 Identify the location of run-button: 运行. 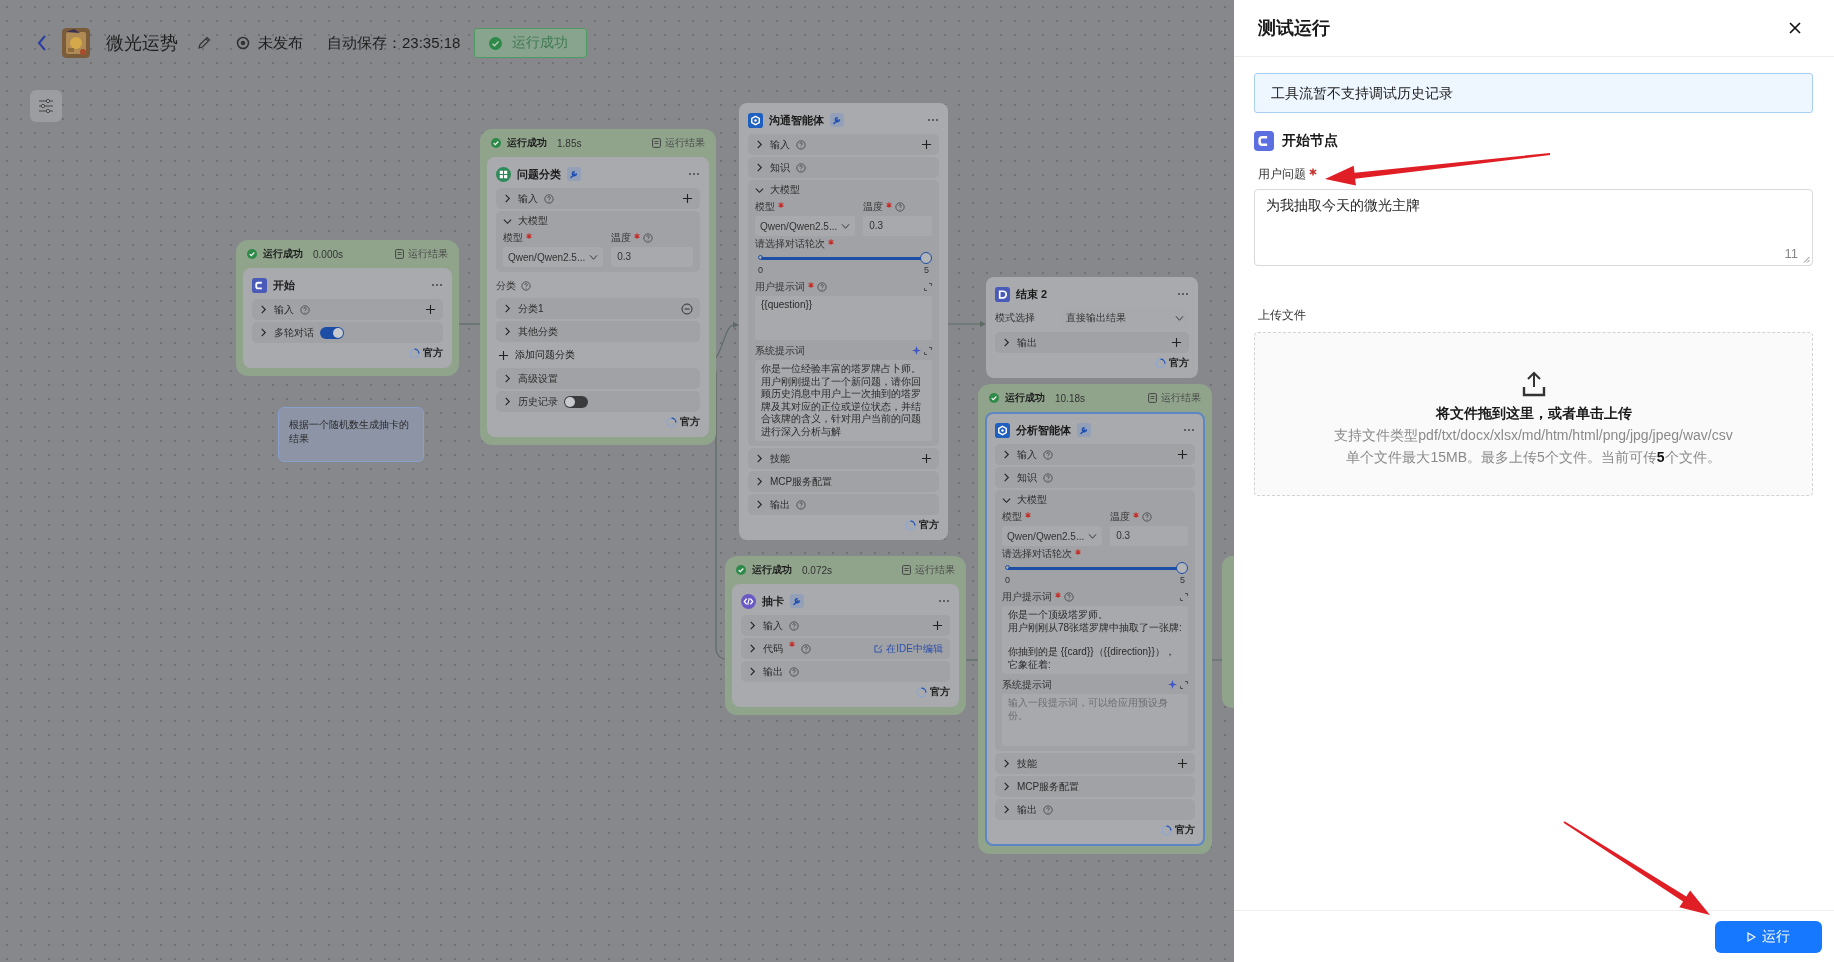
(1768, 936).